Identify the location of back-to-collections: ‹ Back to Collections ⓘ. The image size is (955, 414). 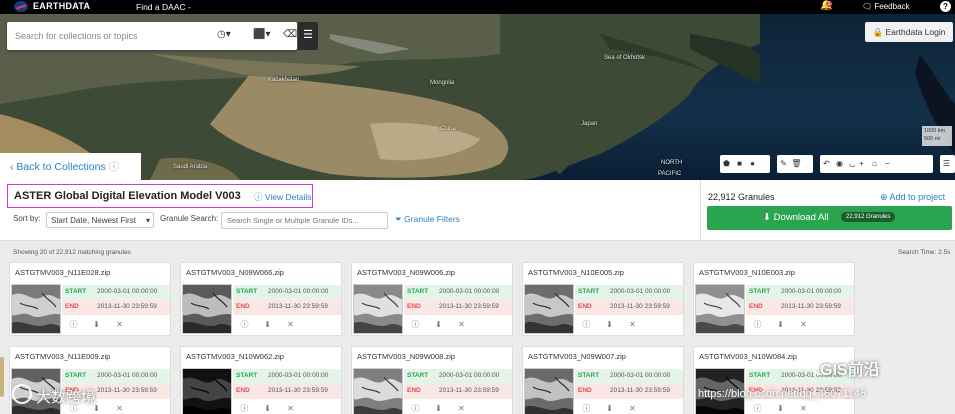
(70, 166).